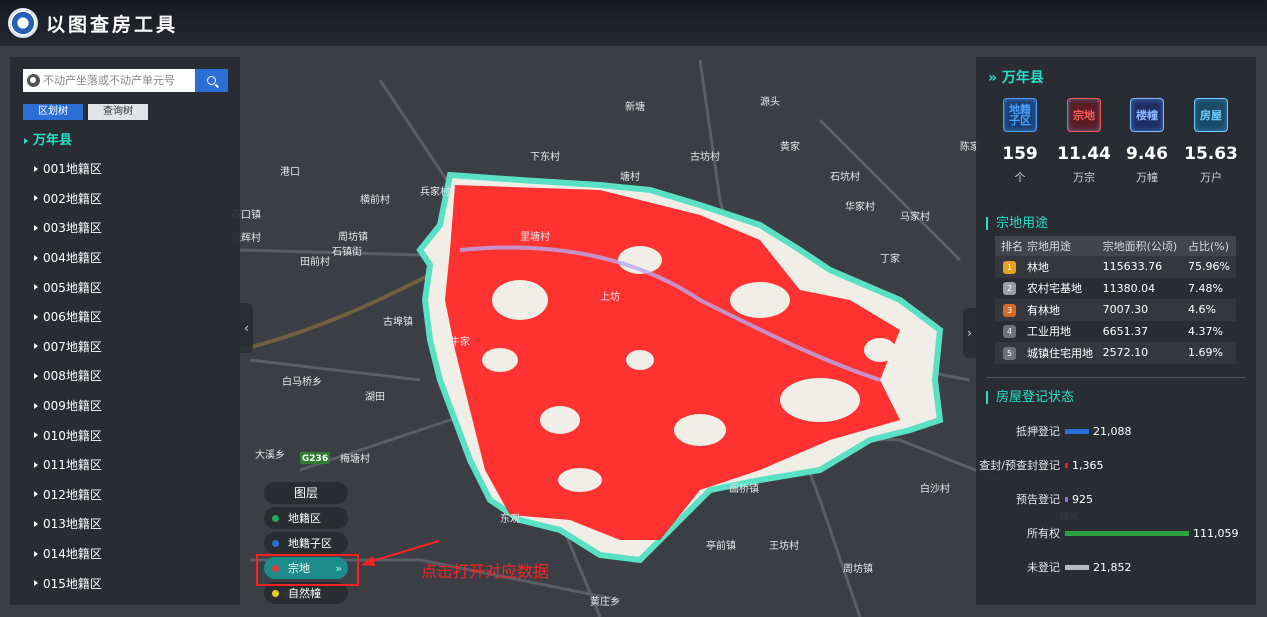 The width and height of the screenshot is (1267, 617). I want to click on tree-item-label: 012地籍区, so click(72, 494).